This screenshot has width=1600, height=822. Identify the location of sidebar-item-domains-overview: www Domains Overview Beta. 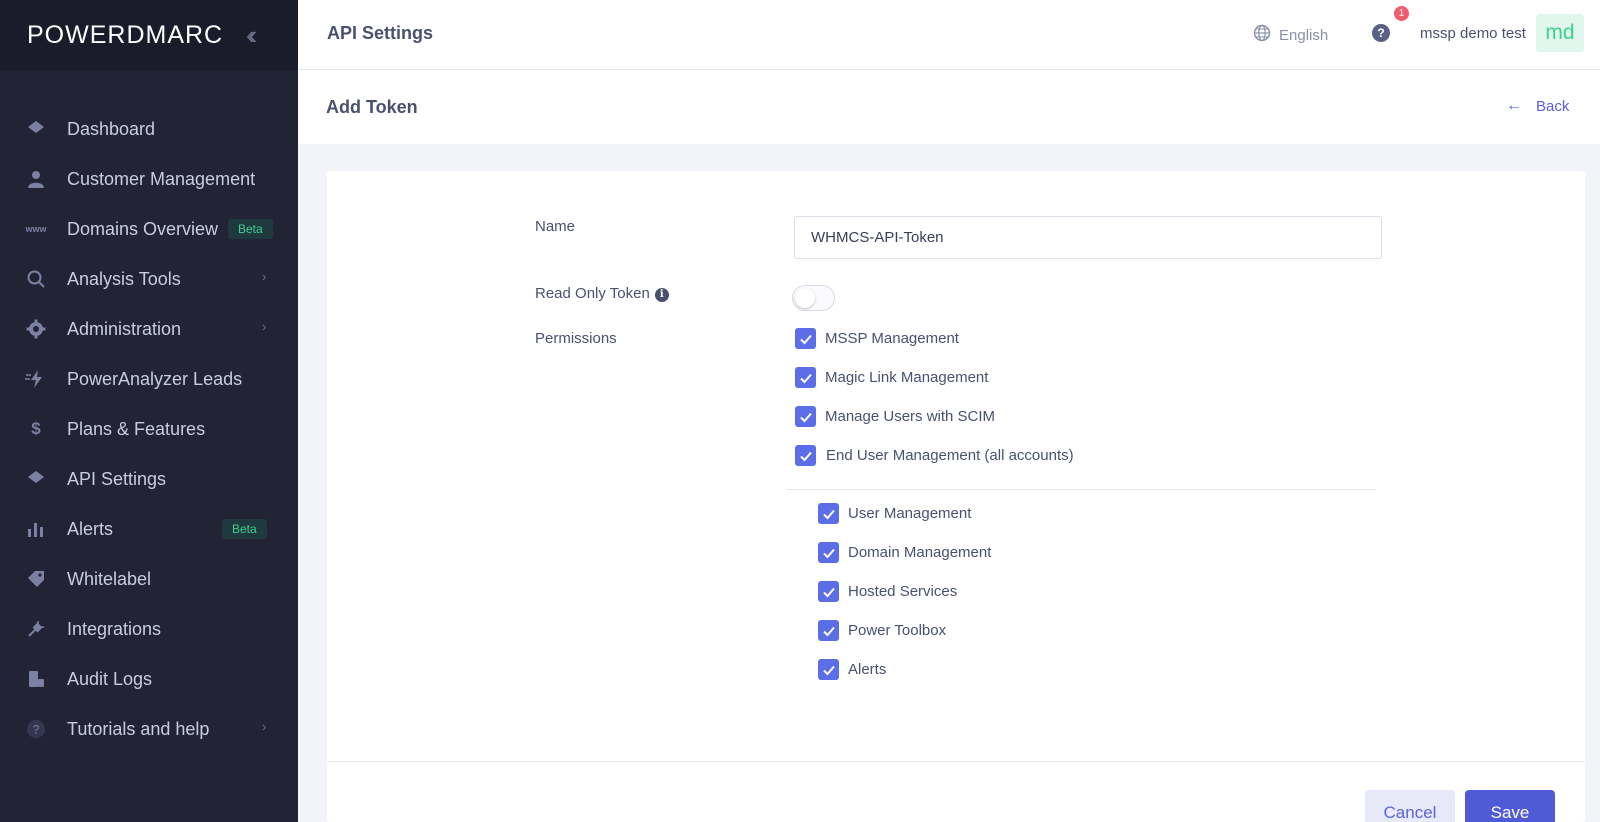
(149, 229).